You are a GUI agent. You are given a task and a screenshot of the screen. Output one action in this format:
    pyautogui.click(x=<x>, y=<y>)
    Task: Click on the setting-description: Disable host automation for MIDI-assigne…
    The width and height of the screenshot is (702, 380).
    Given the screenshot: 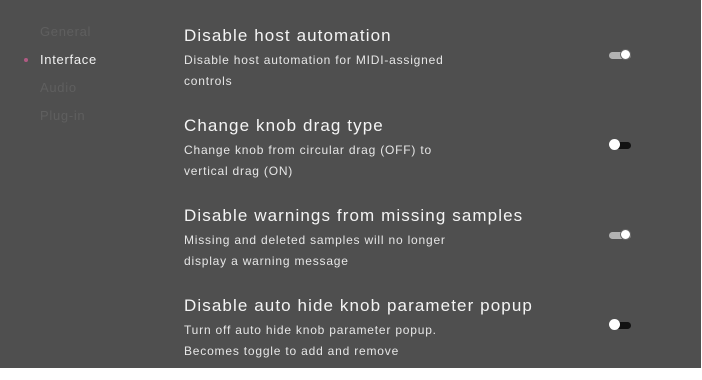 What is the action you would take?
    pyautogui.click(x=349, y=71)
    